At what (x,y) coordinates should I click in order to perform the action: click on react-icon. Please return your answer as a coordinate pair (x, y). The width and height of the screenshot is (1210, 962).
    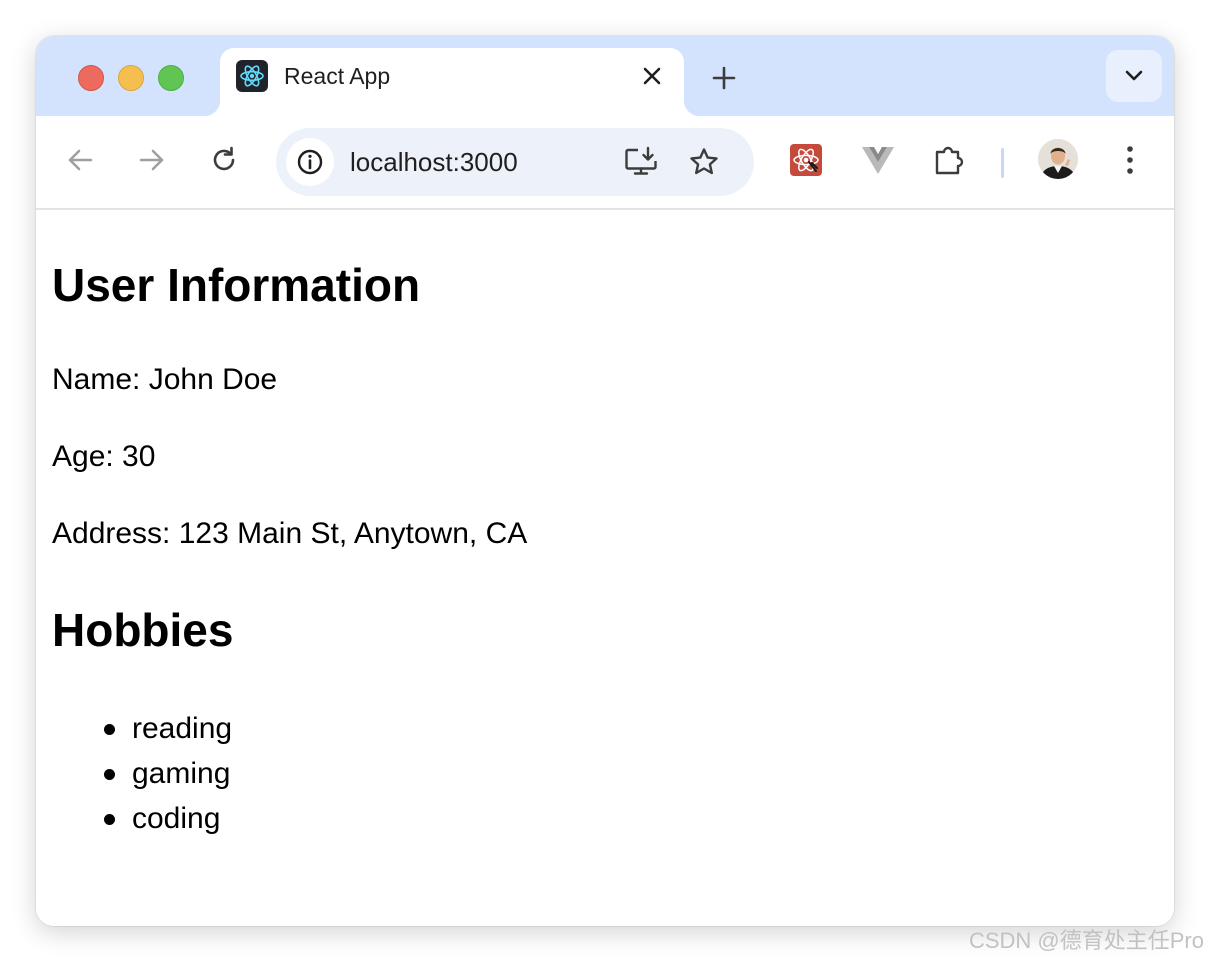
    Looking at the image, I should click on (252, 76).